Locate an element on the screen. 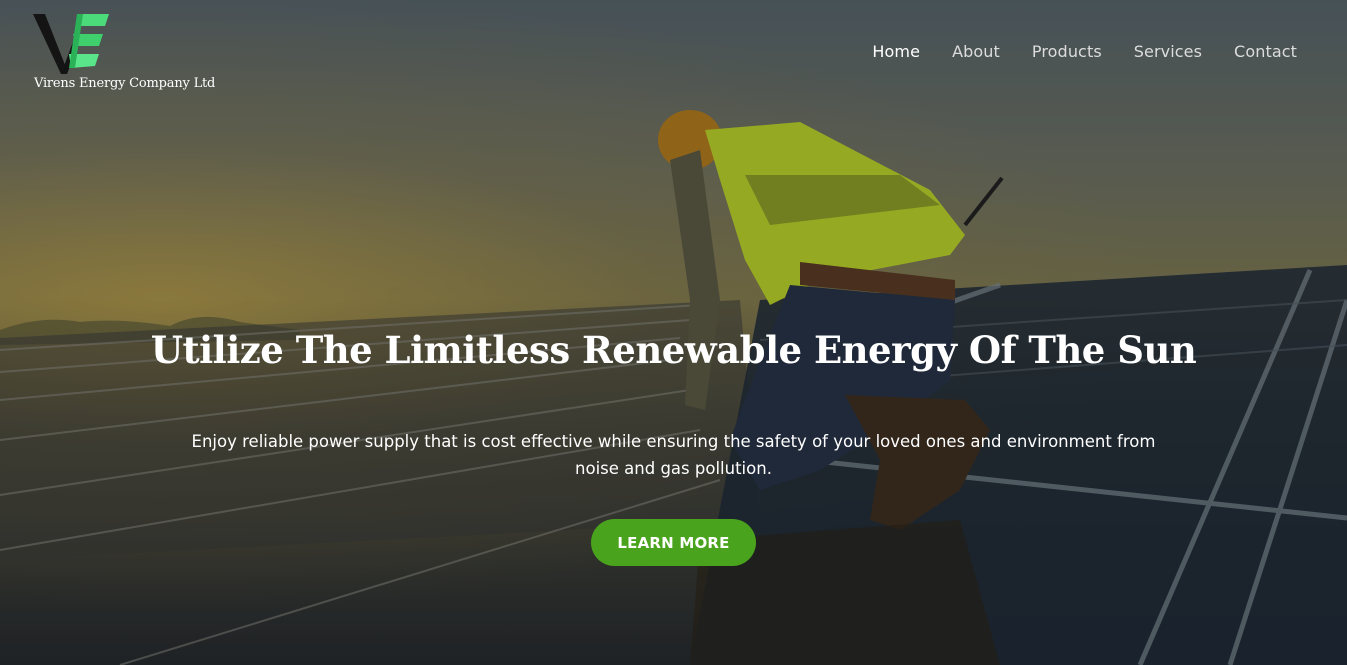 The width and height of the screenshot is (1347, 665). main-navigation: Home About Products Services Contact is located at coordinates (1084, 51).